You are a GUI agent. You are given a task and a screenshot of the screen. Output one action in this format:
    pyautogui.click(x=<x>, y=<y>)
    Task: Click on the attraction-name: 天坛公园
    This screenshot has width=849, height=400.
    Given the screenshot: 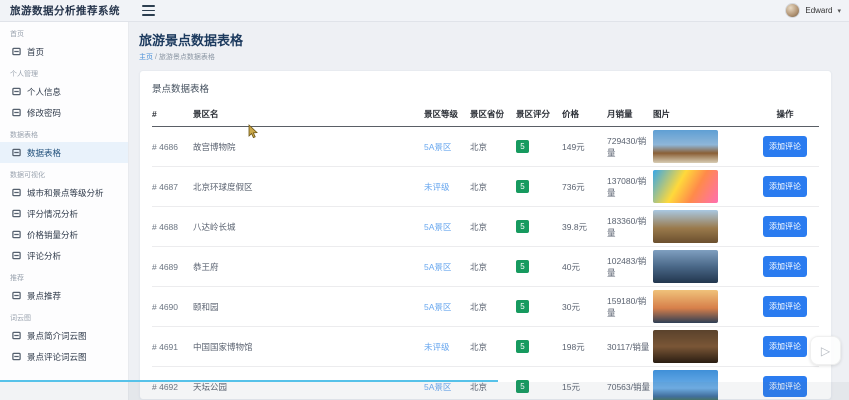 What is the action you would take?
    pyautogui.click(x=210, y=386)
    